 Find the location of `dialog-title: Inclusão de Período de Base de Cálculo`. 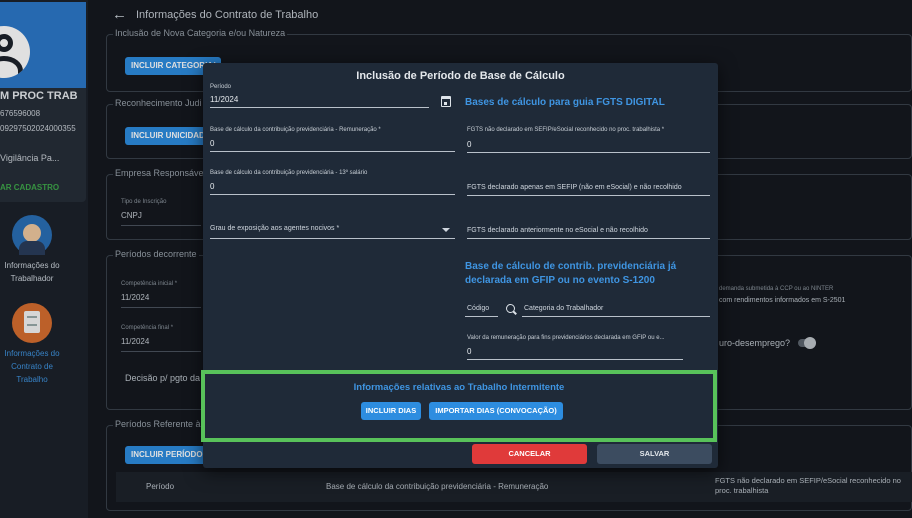

dialog-title: Inclusão de Período de Base de Cálculo is located at coordinates (460, 76).